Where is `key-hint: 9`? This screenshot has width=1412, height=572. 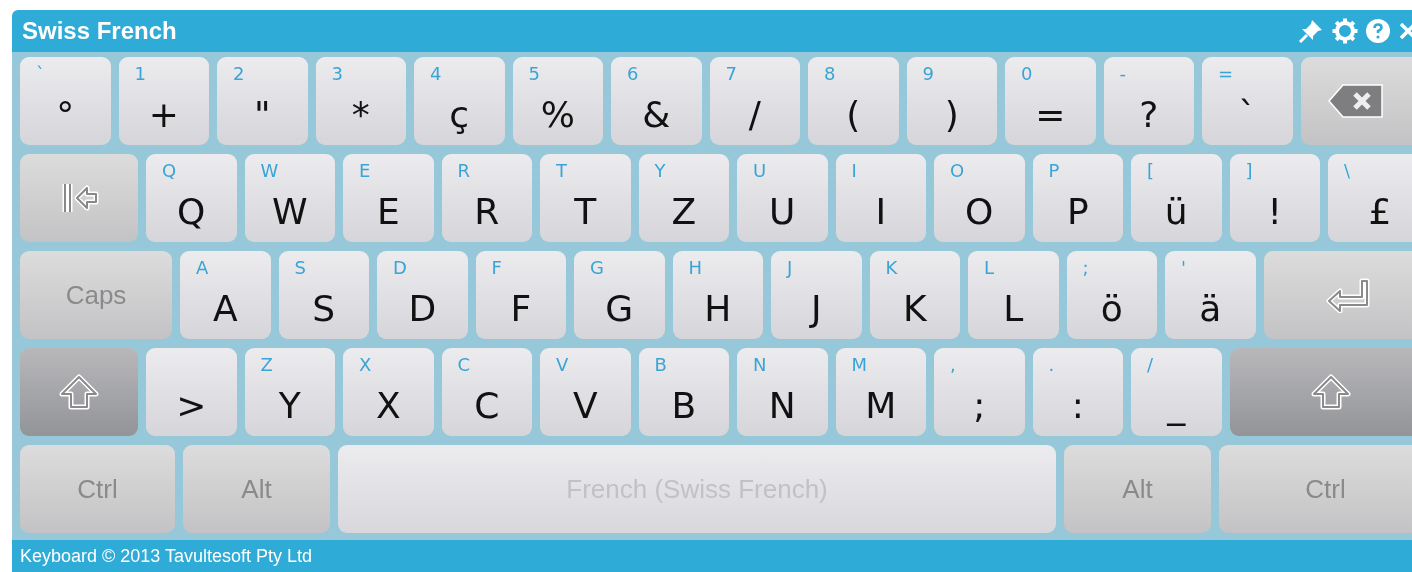 key-hint: 9 is located at coordinates (928, 74).